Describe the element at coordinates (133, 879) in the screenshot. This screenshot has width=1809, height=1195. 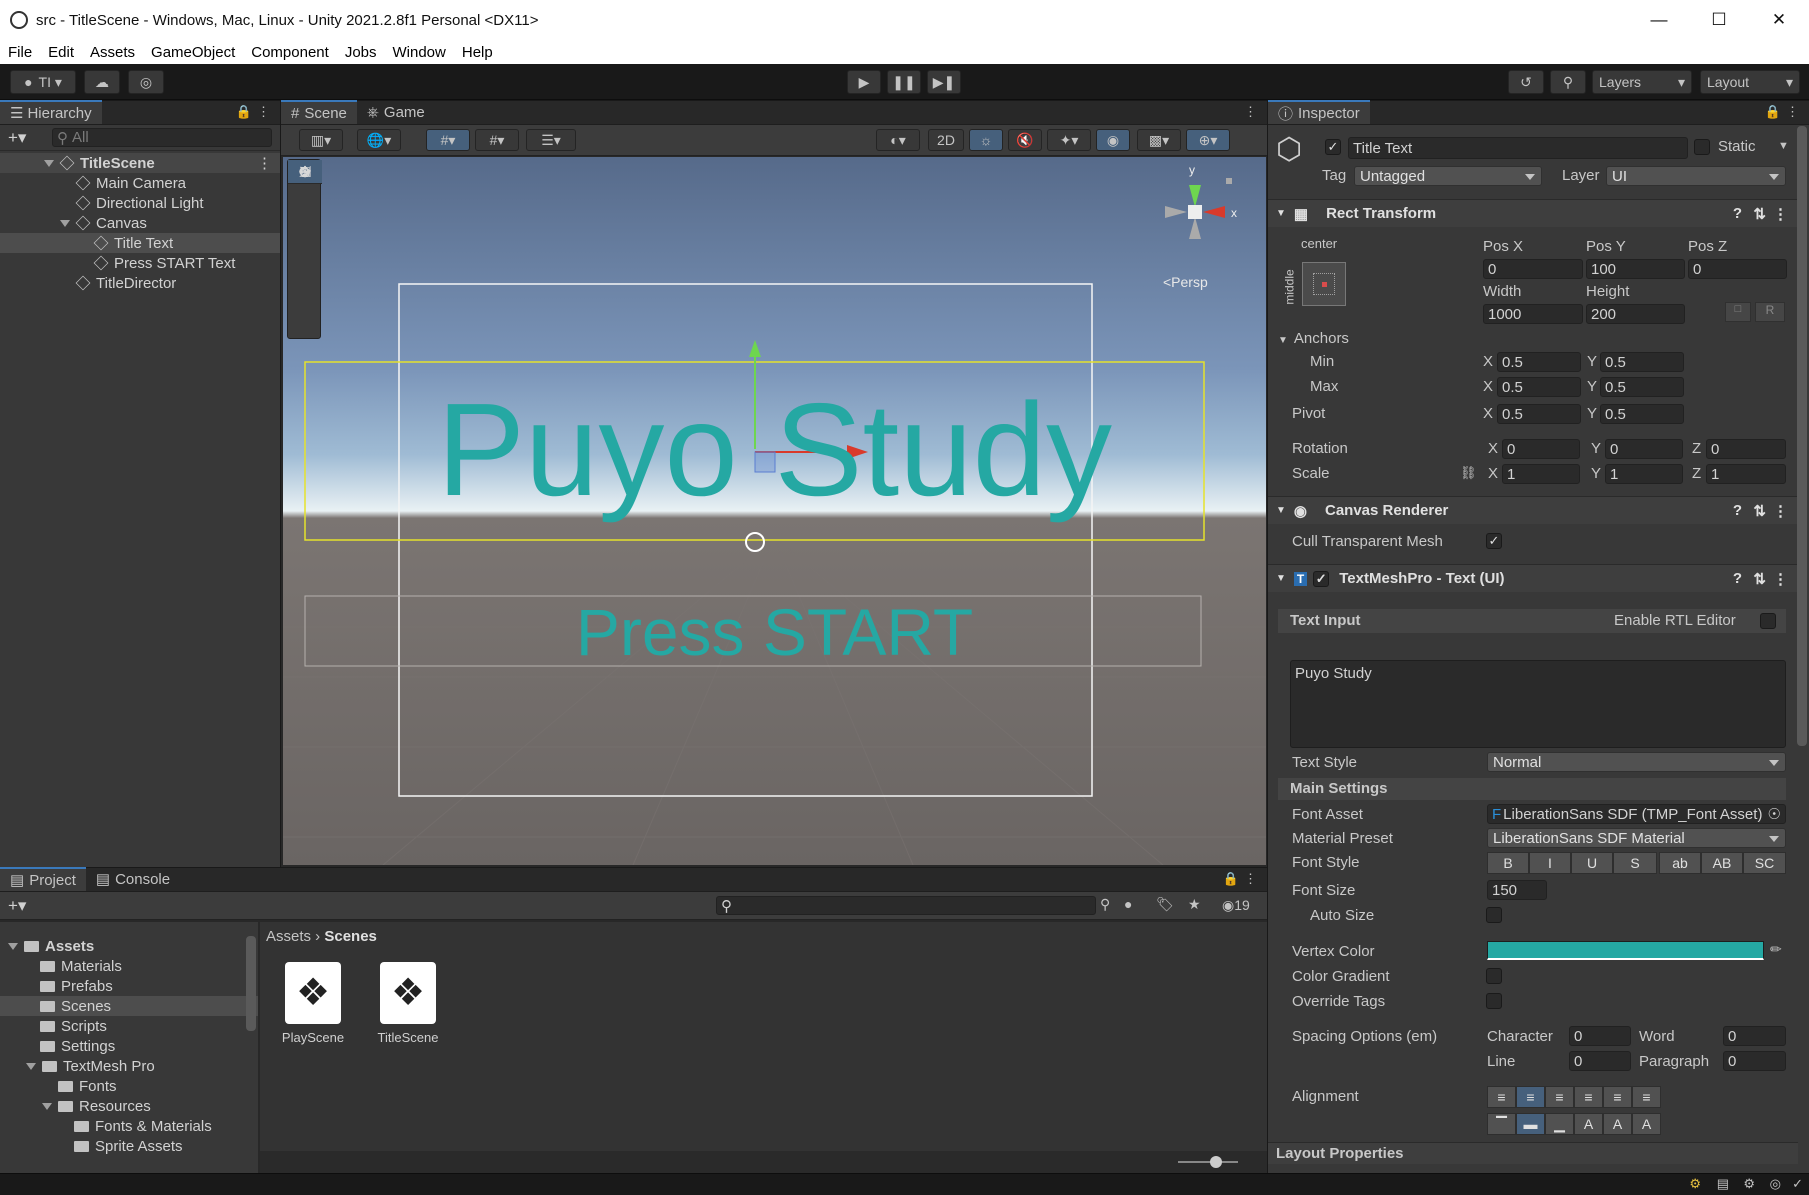
I see `tab-console: ▤ Console` at that location.